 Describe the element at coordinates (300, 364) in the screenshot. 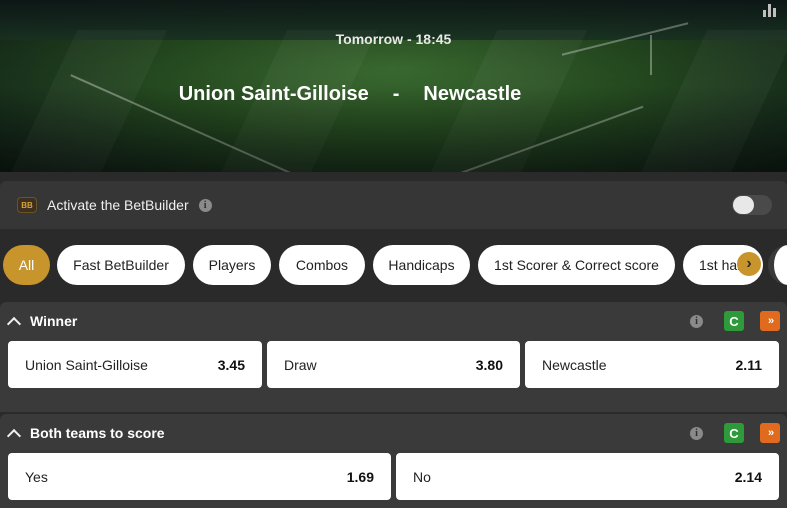

I see `selection-label: Draw` at that location.